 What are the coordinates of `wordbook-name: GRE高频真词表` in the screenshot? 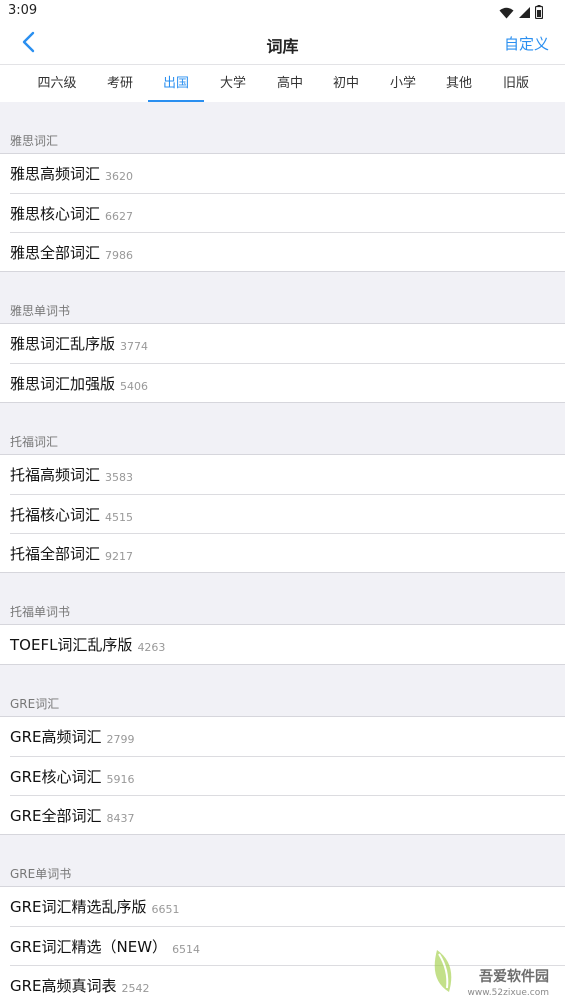 It's located at (63, 985).